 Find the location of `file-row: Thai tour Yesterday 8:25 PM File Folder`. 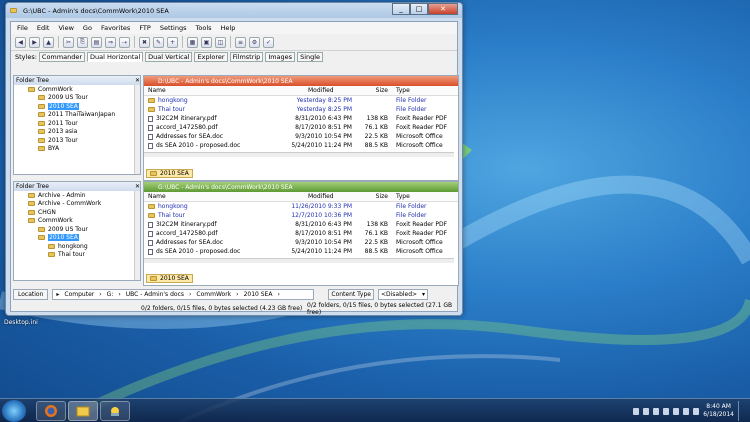

file-row: Thai tour Yesterday 8:25 PM File Folder is located at coordinates (301, 109).